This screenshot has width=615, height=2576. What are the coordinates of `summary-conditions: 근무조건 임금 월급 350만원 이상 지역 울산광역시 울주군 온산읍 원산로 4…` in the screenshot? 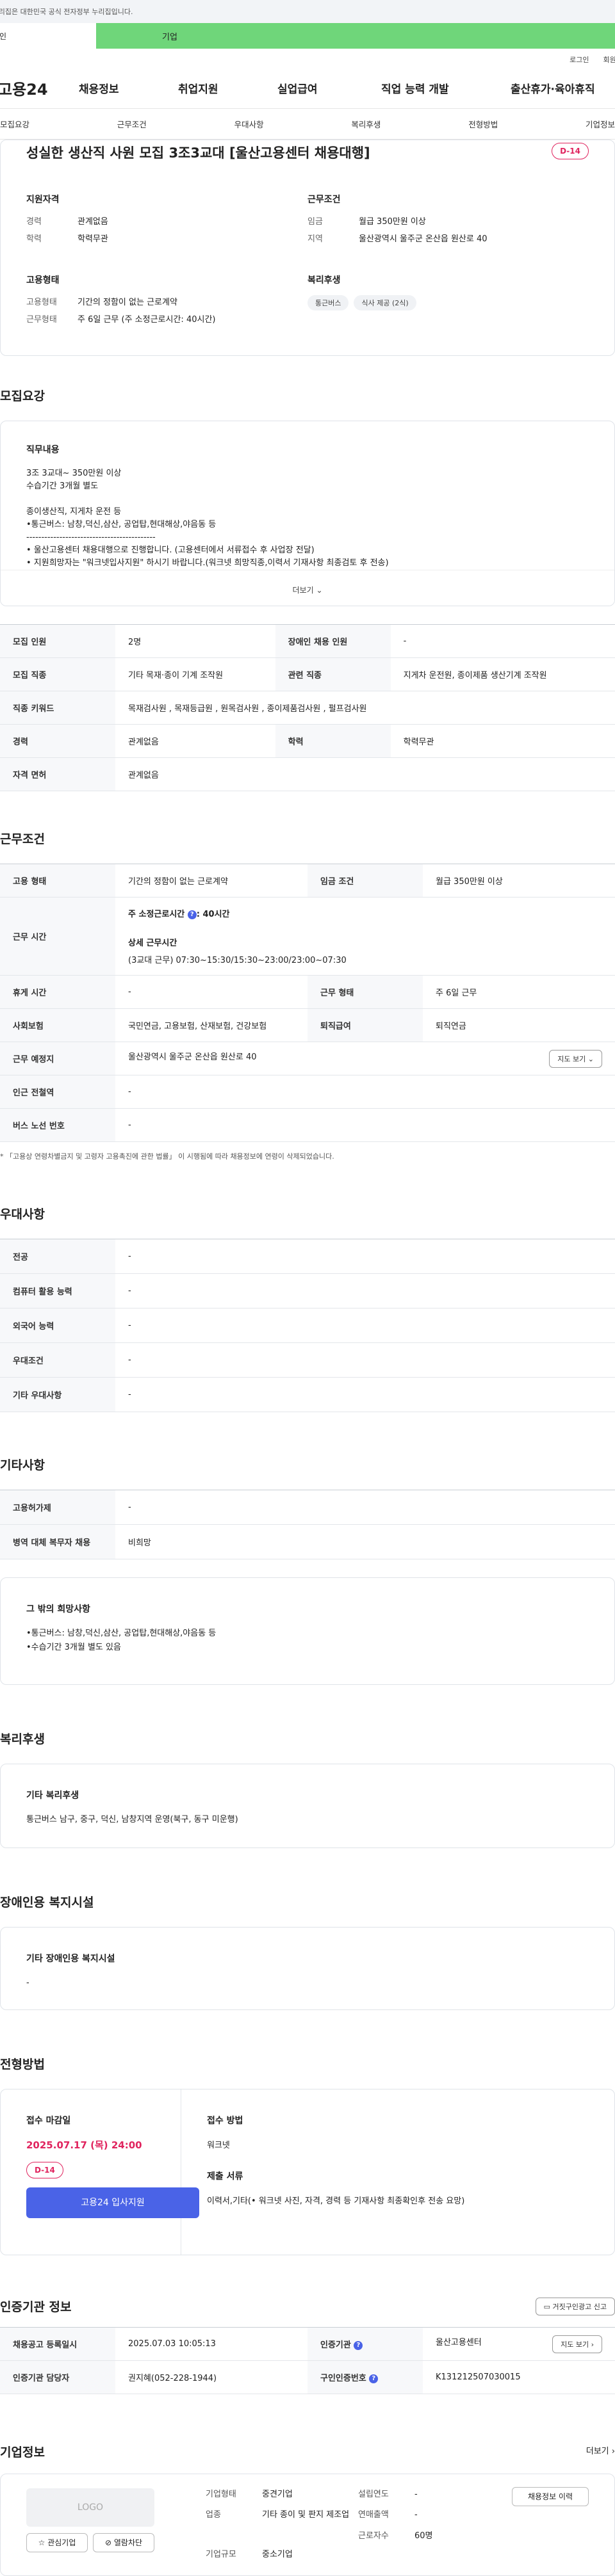 It's located at (448, 221).